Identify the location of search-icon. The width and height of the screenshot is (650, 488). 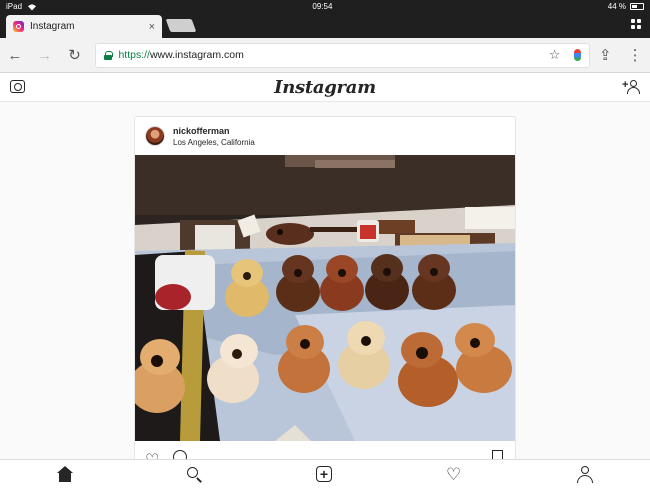
(195, 475).